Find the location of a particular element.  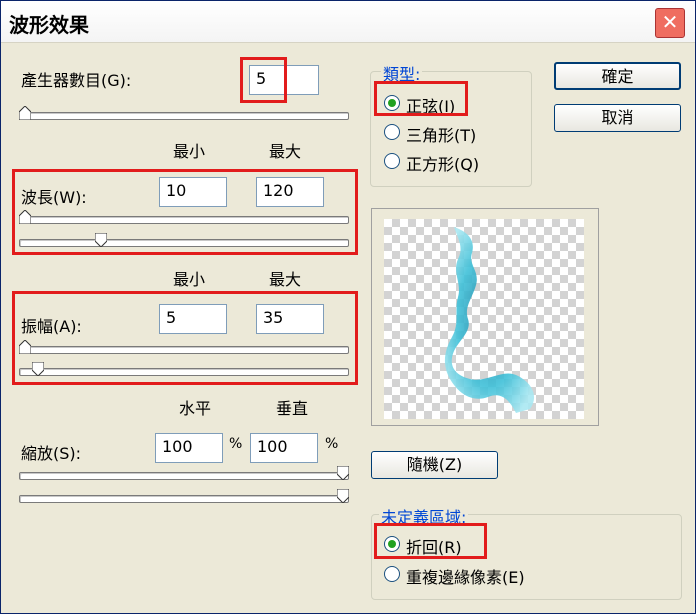

sine-label: 正弦(I) is located at coordinates (431, 106).